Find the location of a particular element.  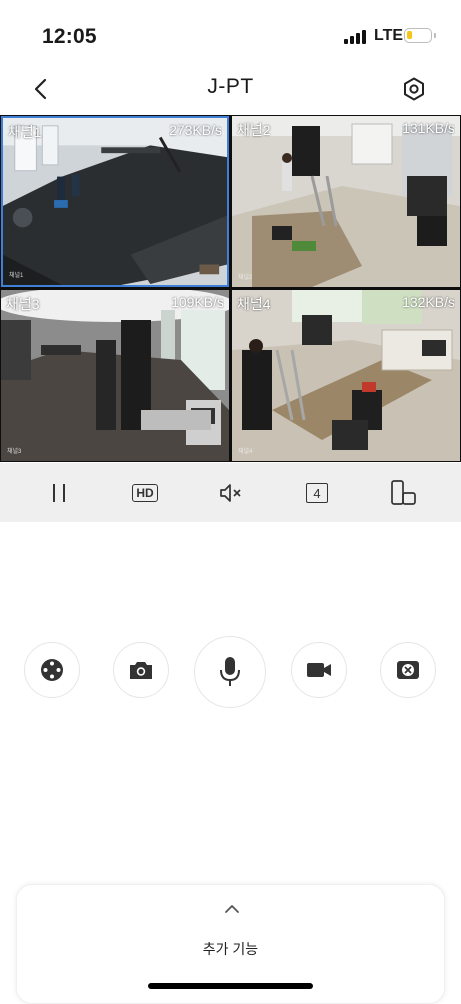

rotate-screen-icon is located at coordinates (403, 493).